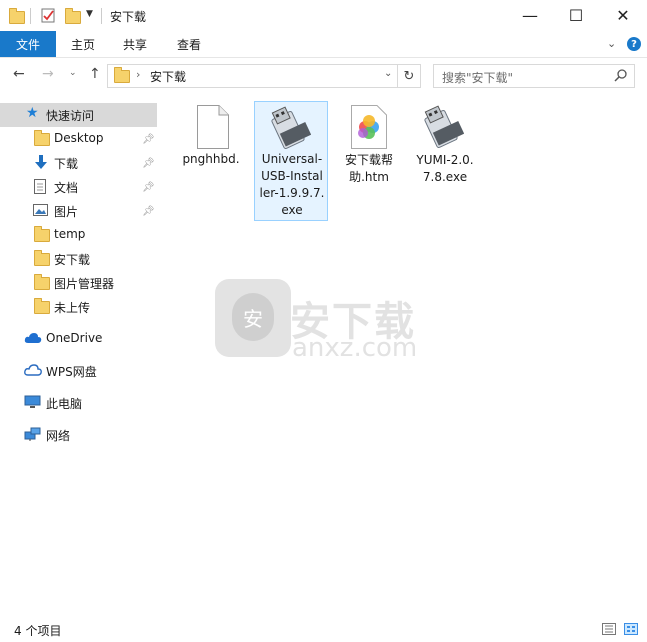 This screenshot has width=647, height=642. Describe the element at coordinates (445, 160) in the screenshot. I see `file-name-line: YUMI-2.0.` at that location.